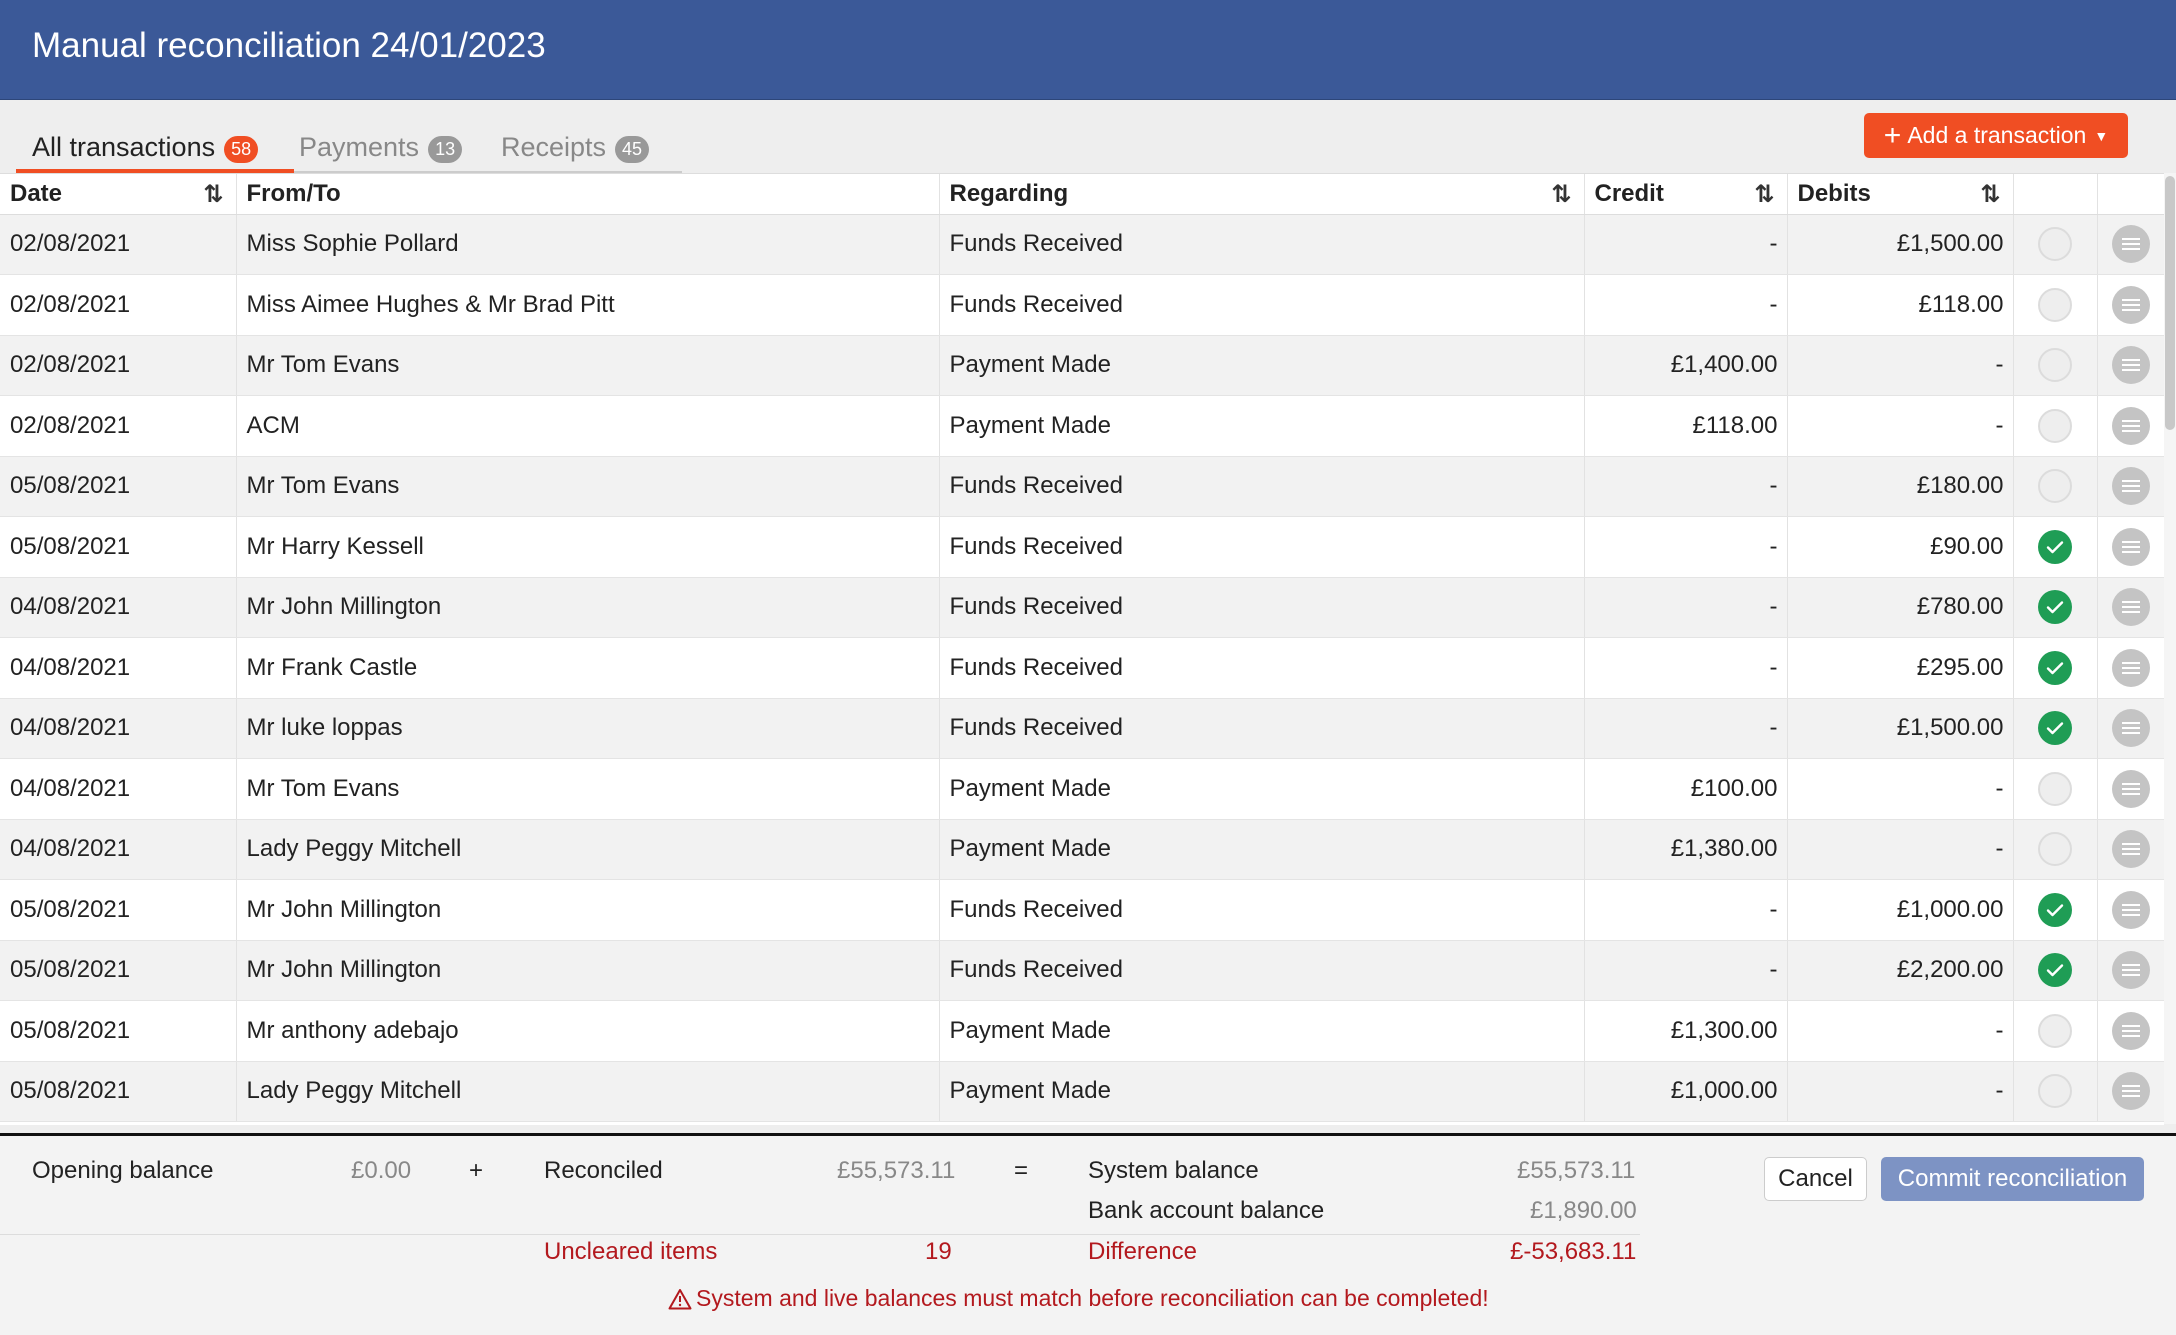 This screenshot has width=2176, height=1335. Describe the element at coordinates (476, 1170) in the screenshot. I see `plus-sign: +` at that location.